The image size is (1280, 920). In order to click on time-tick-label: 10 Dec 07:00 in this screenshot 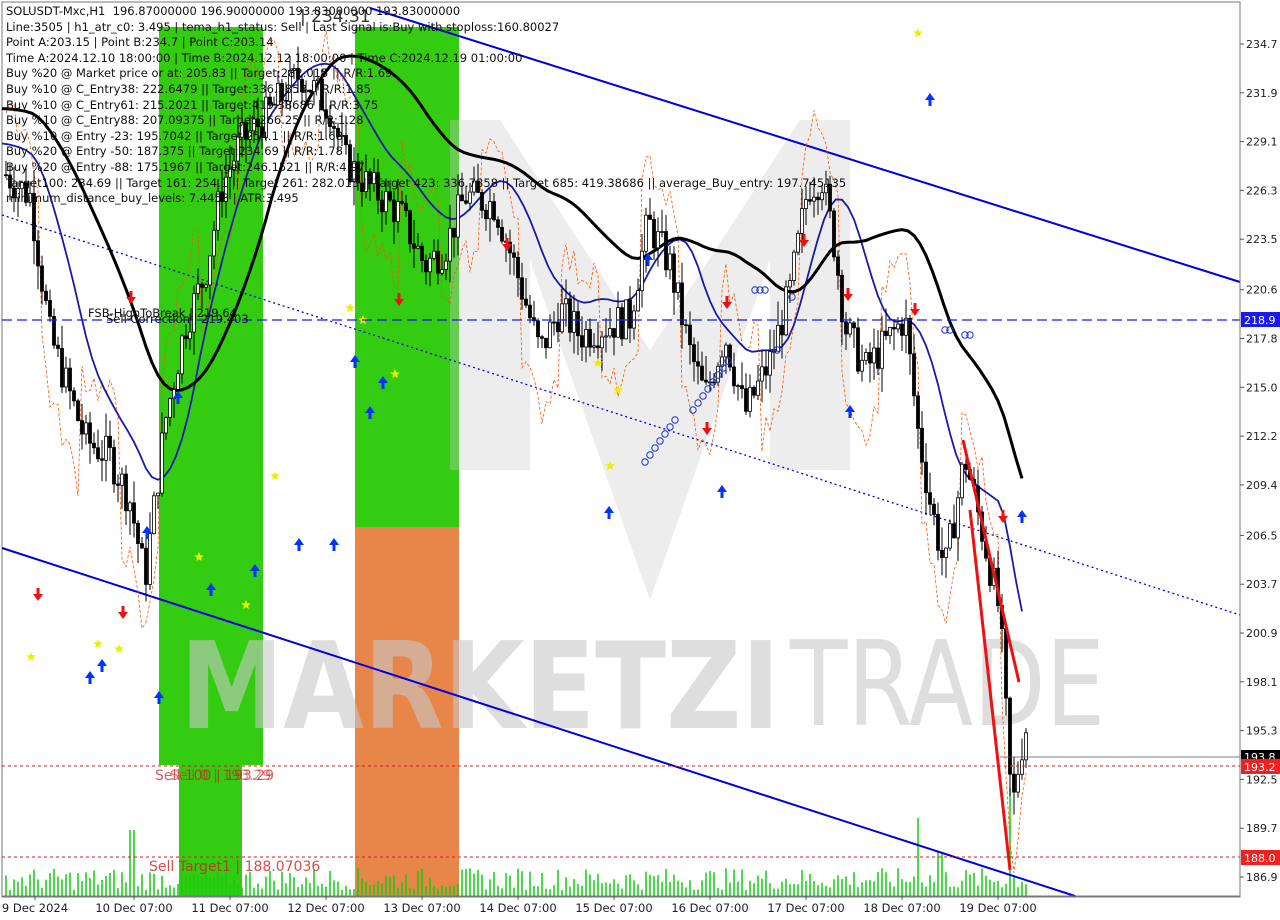, I will do `click(133, 908)`.